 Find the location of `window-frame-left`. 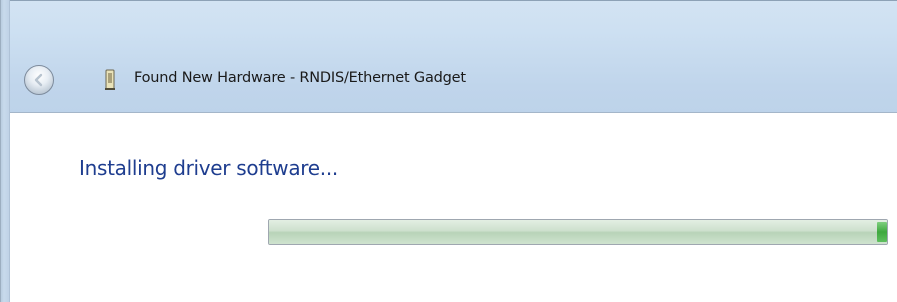

window-frame-left is located at coordinates (5, 151).